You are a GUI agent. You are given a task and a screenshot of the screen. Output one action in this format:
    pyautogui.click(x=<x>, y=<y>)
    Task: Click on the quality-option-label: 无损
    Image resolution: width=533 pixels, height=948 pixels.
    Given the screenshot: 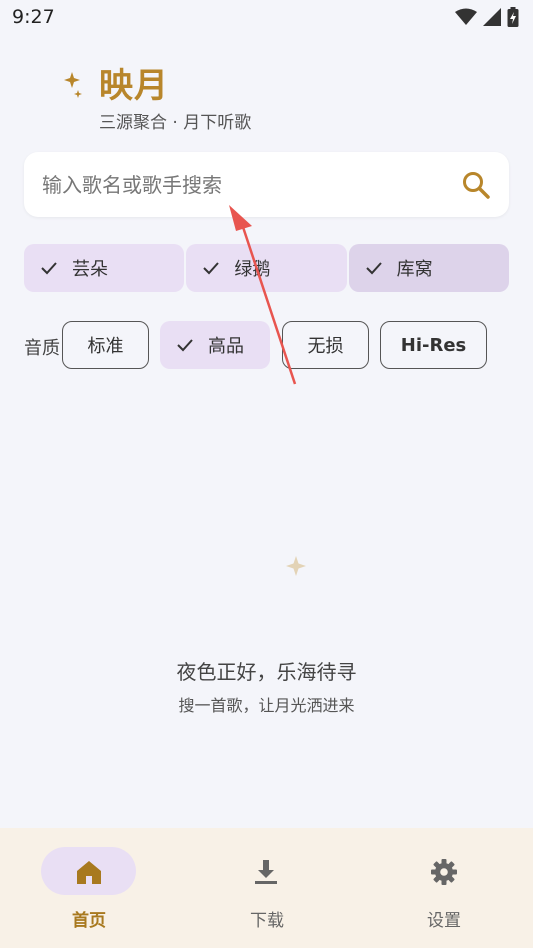 What is the action you would take?
    pyautogui.click(x=325, y=346)
    